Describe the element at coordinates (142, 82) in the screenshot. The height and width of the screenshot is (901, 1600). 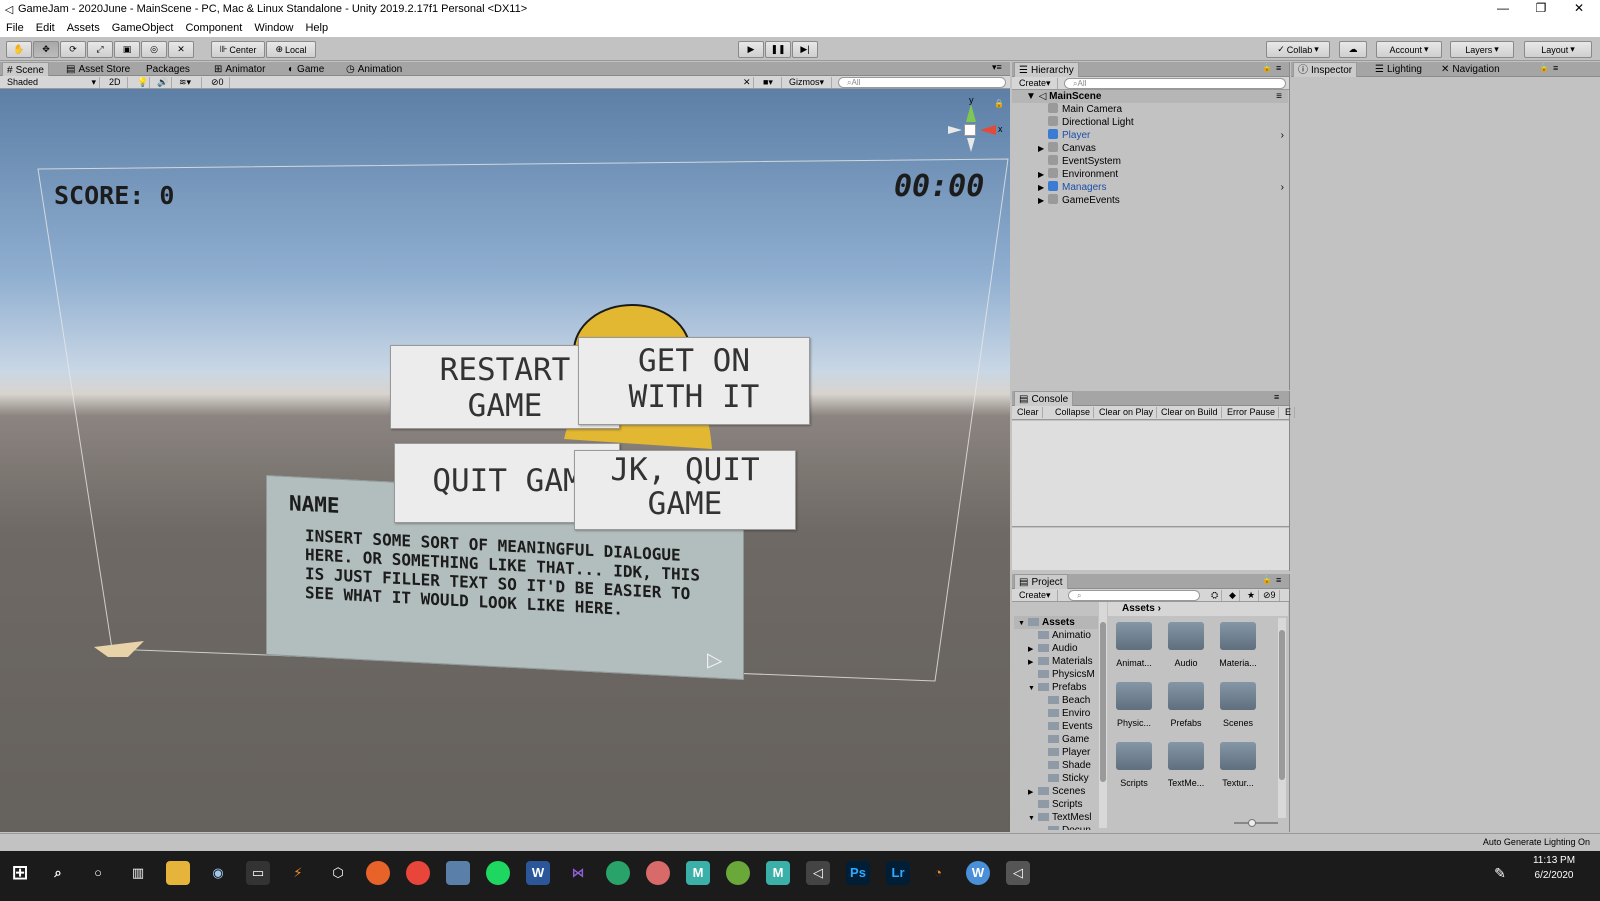
I see `lighting-toggle-icon: 💡` at that location.